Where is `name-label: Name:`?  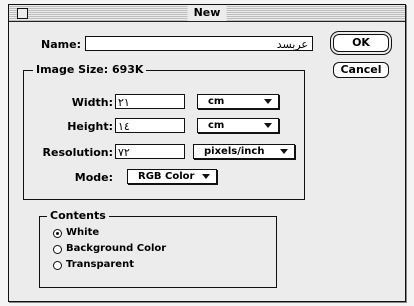
name-label: Name: is located at coordinates (61, 44).